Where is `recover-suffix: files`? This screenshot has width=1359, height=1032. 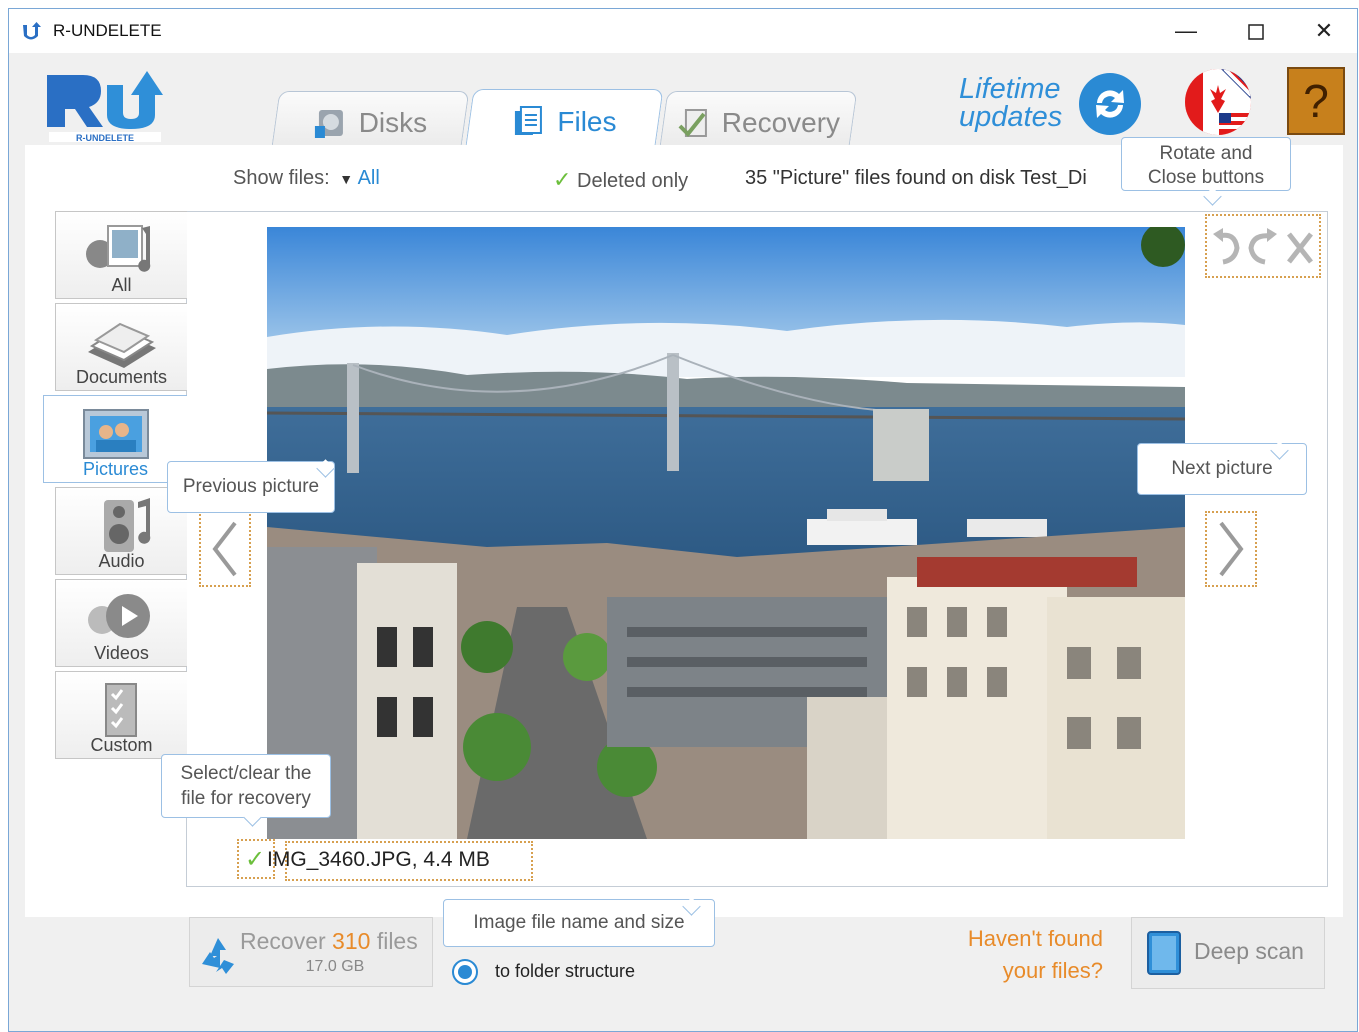 recover-suffix: files is located at coordinates (397, 941).